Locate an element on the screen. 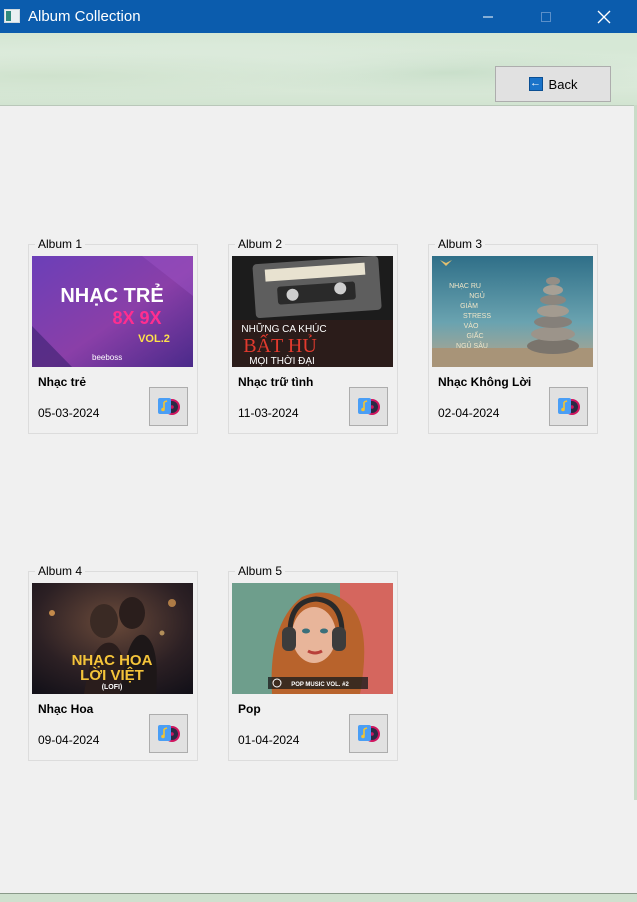 This screenshot has height=902, width=637. album-cover: NHẠC TRẺ 8X 9X VOL.2 beeboss is located at coordinates (112, 311).